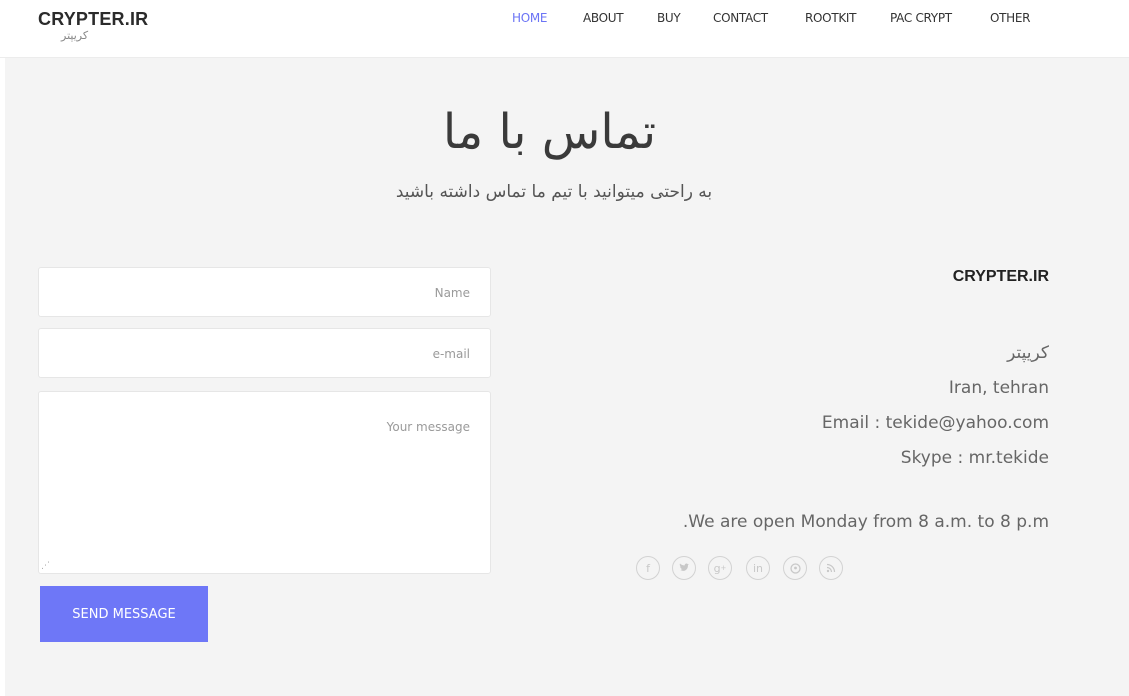 Image resolution: width=1129 pixels, height=696 pixels. I want to click on nav-item-buy: BUY, so click(669, 18).